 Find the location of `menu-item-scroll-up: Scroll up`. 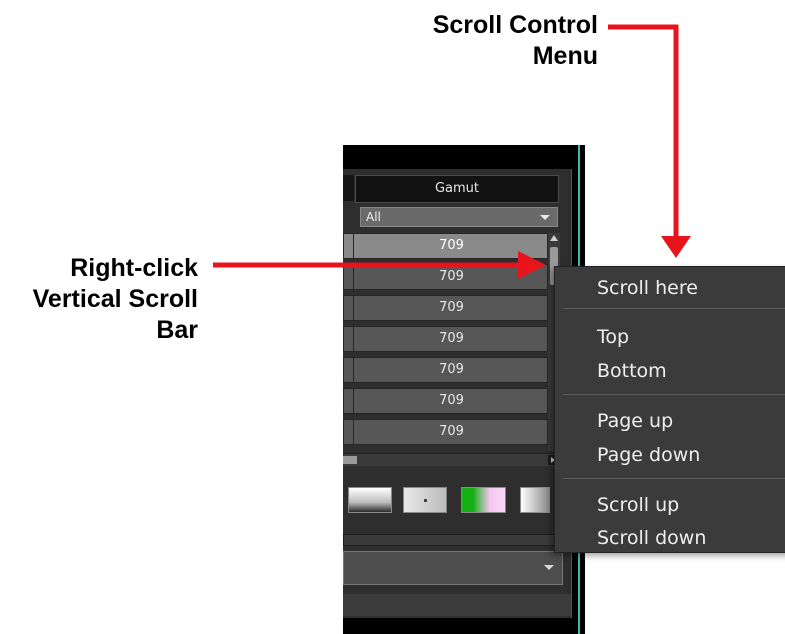

menu-item-scroll-up: Scroll up is located at coordinates (638, 505).